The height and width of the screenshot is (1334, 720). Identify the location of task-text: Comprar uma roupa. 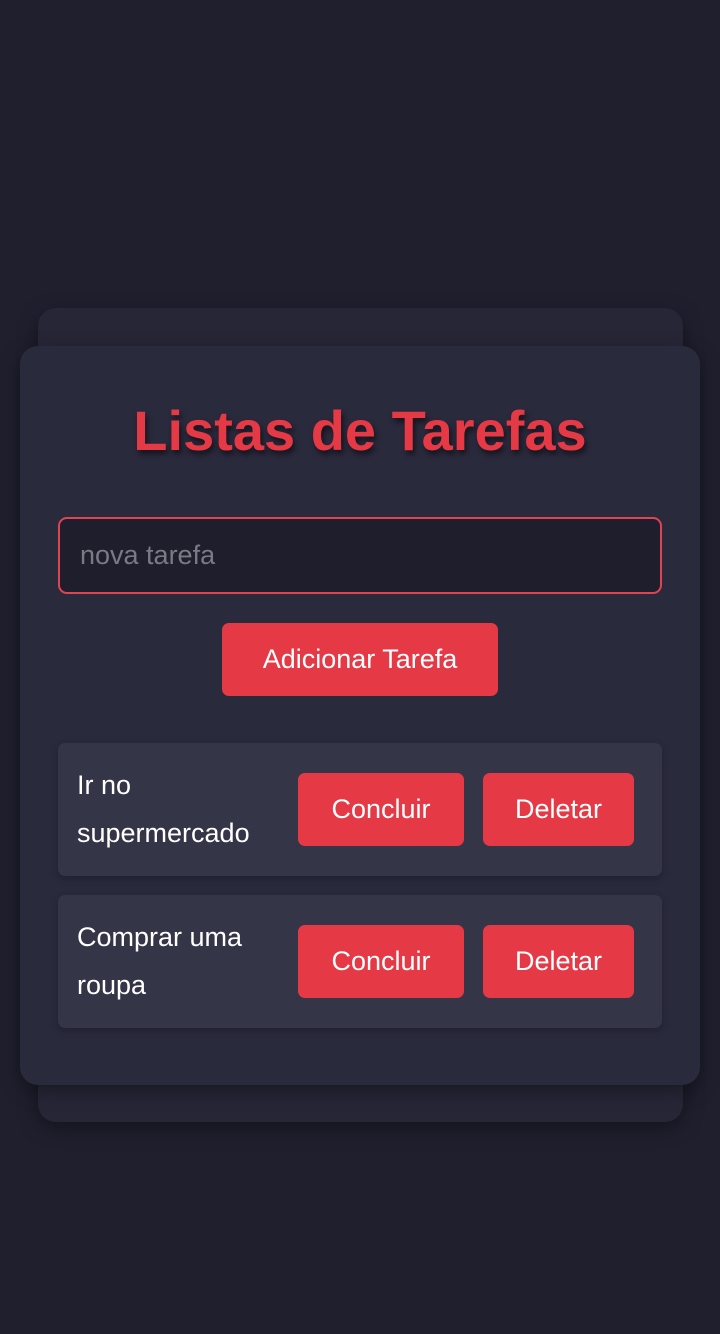
(160, 961).